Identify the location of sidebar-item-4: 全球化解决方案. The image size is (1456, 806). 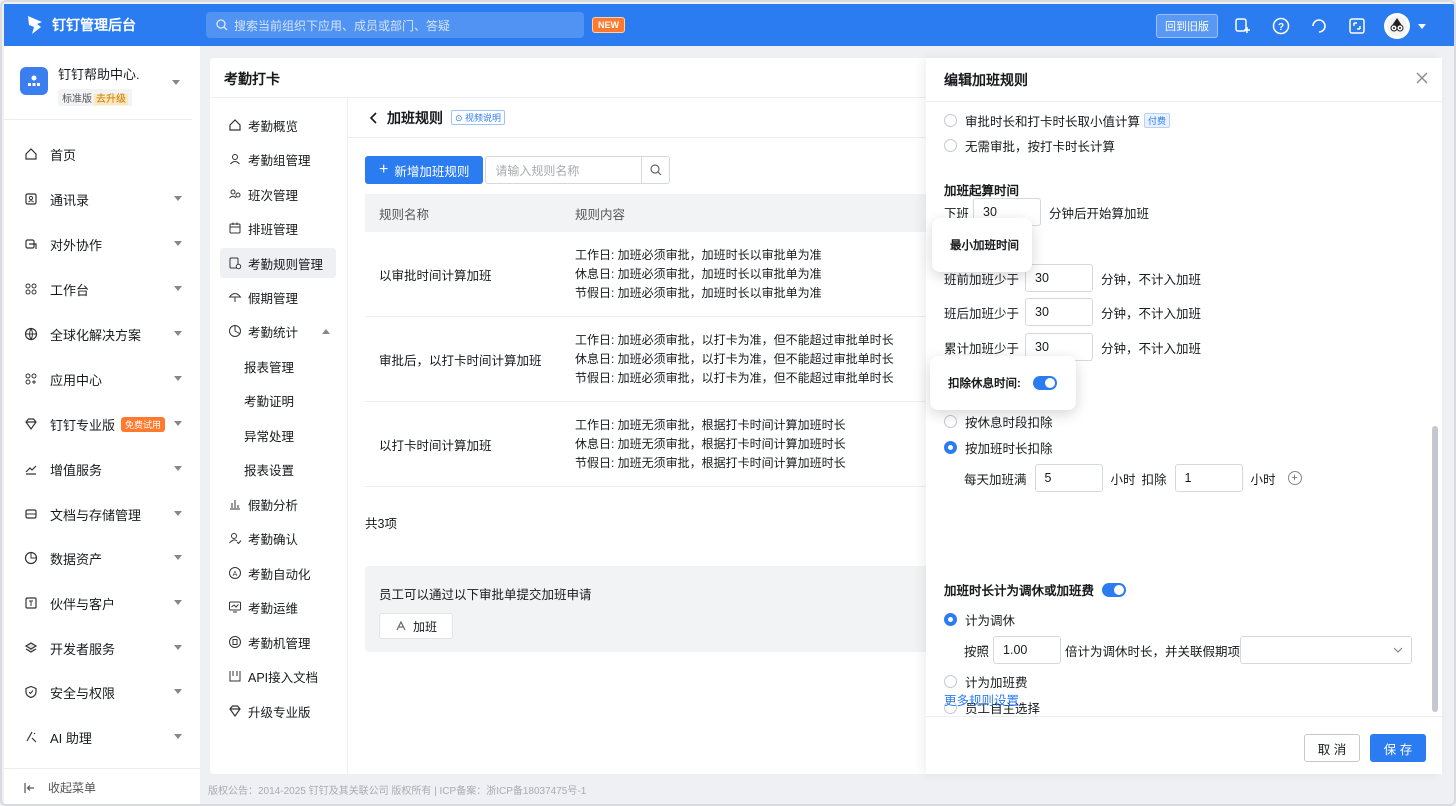
(102, 334).